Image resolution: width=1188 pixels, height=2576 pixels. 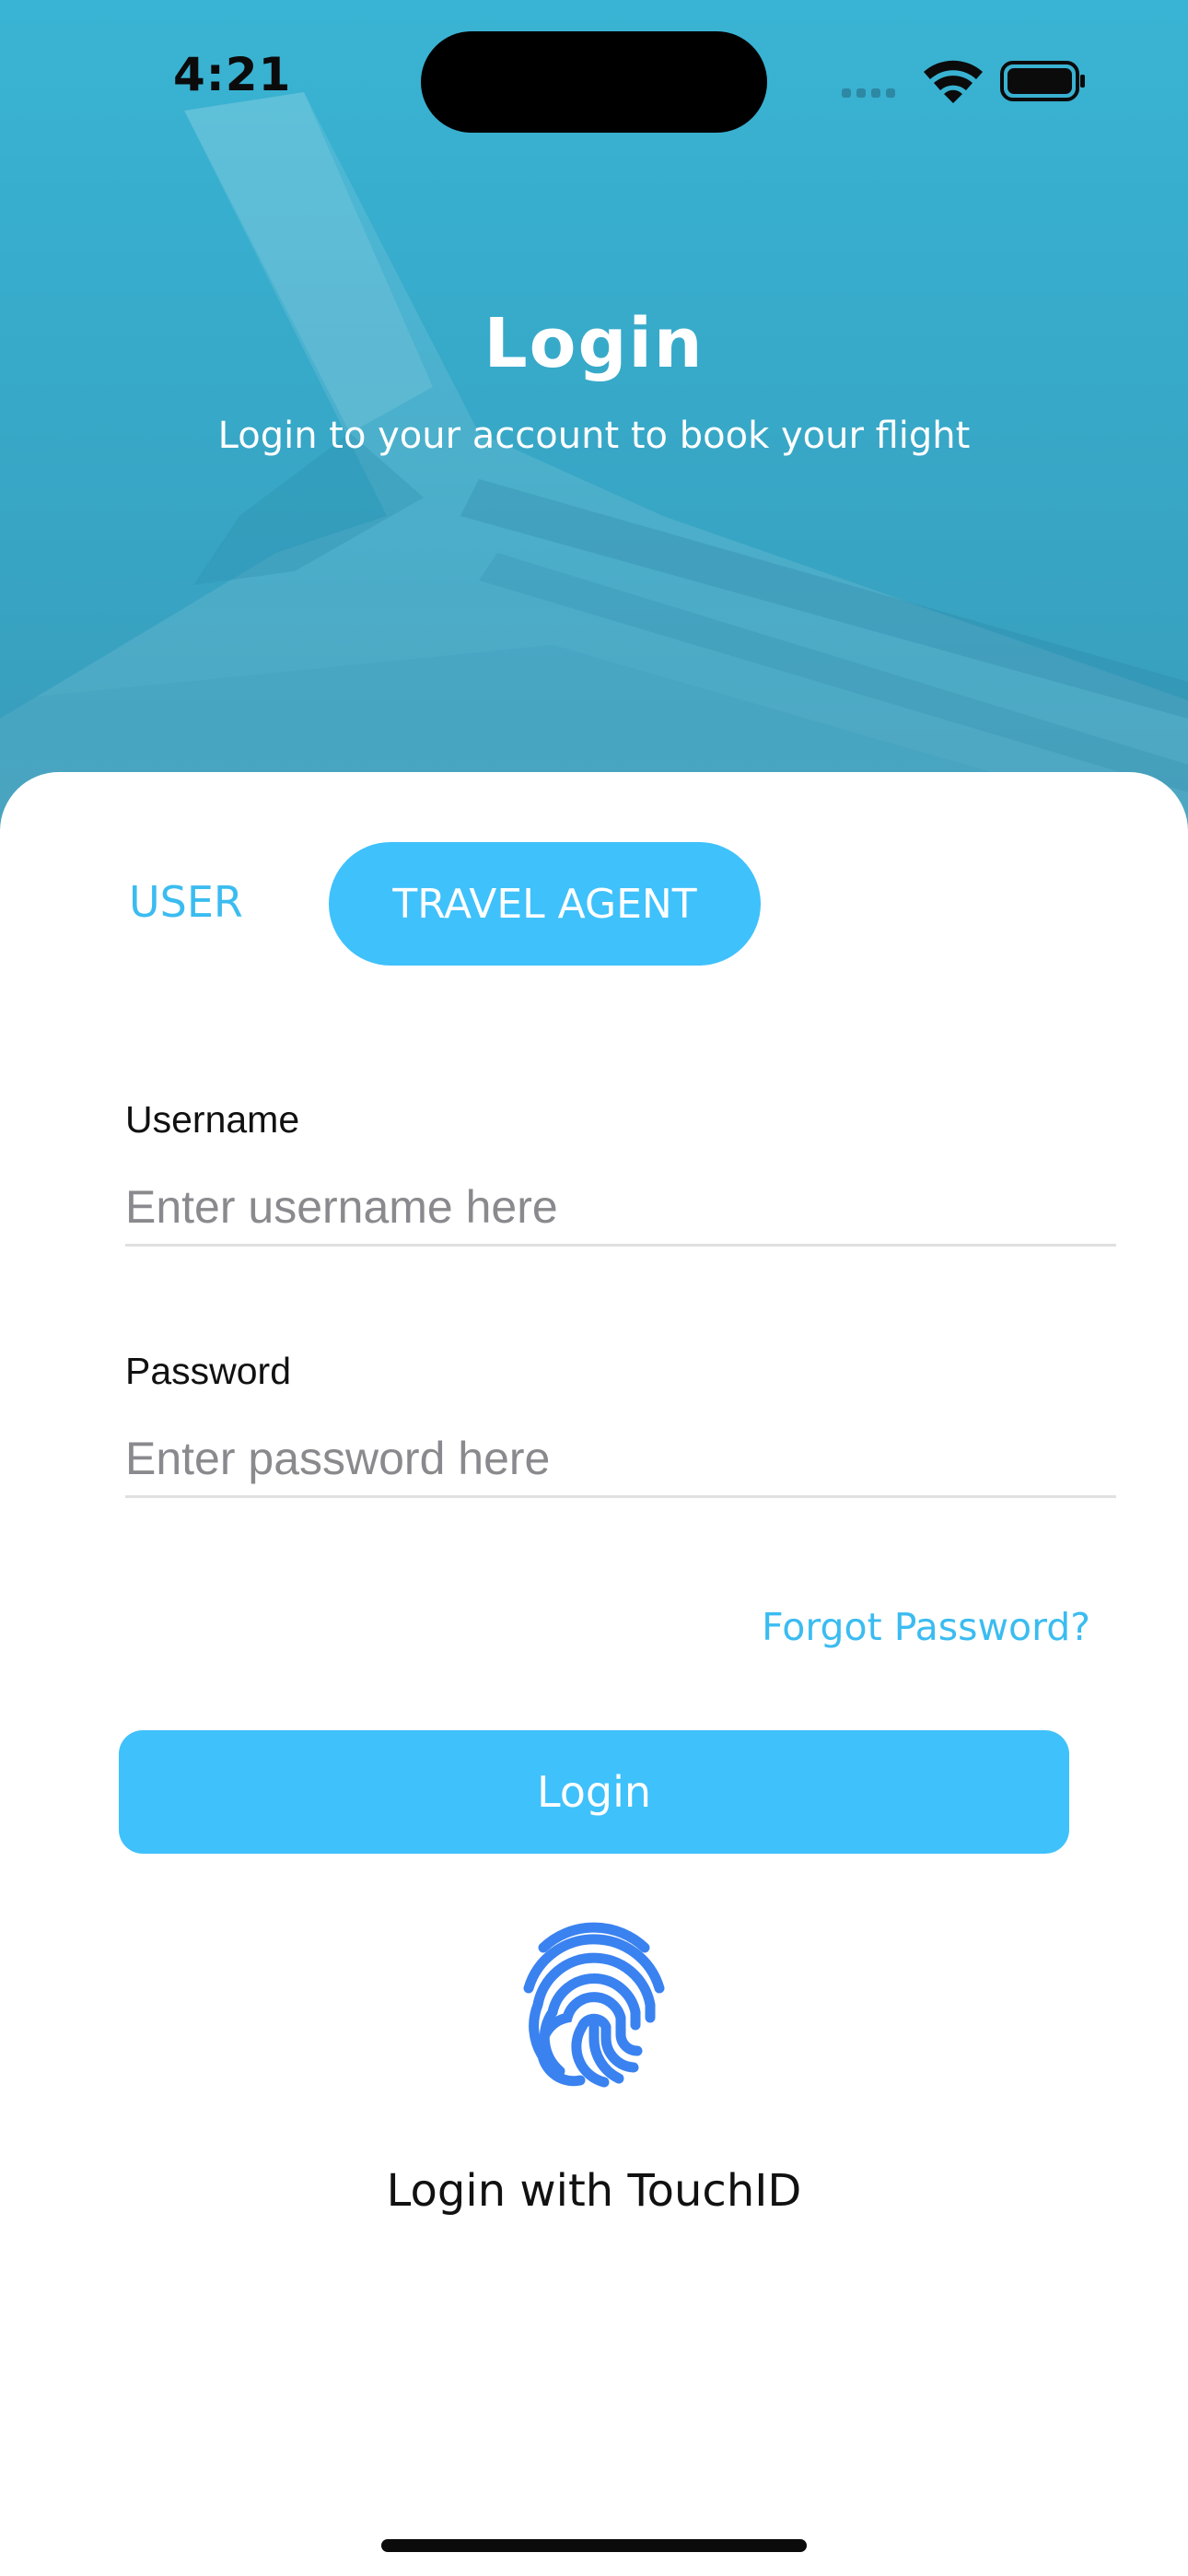 I want to click on cellular-signal-icon, so click(x=869, y=93).